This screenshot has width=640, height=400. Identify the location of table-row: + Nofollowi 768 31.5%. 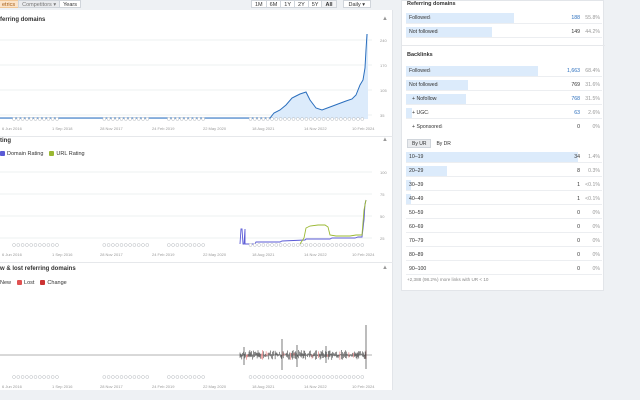
(504, 99).